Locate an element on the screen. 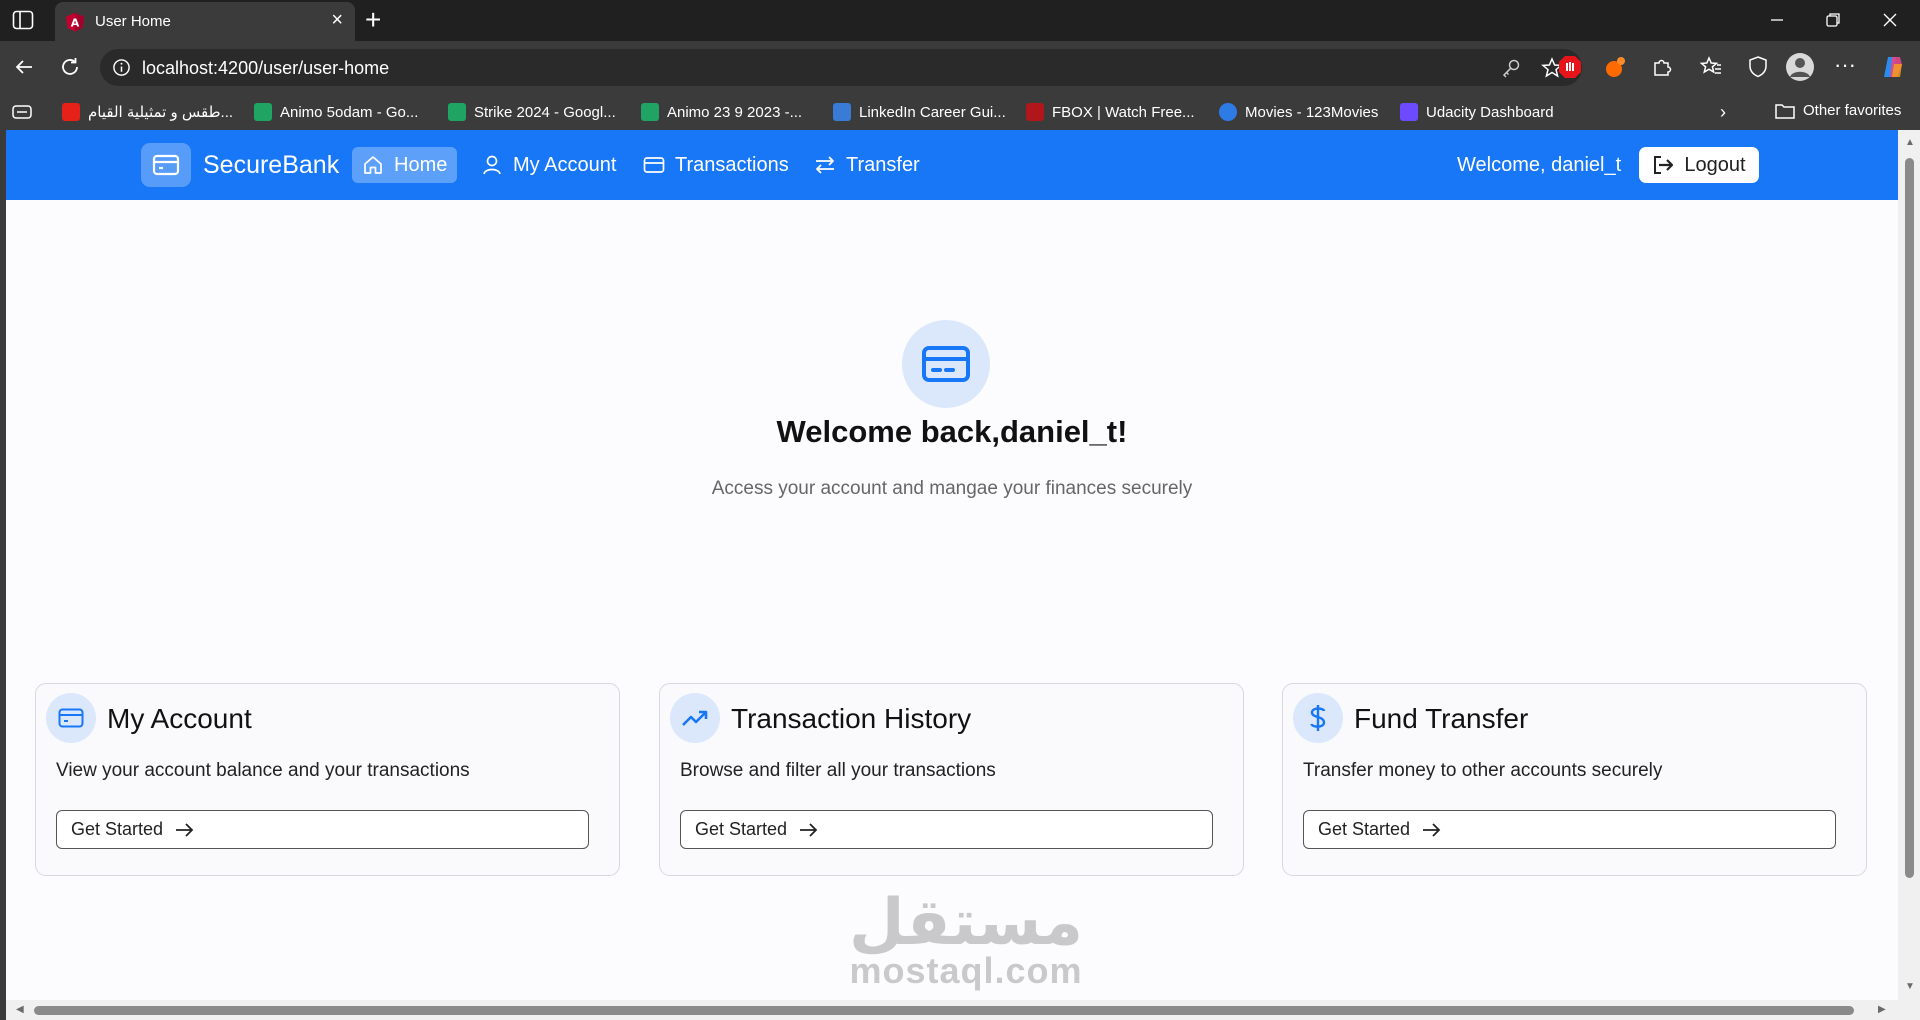 This screenshot has height=1020, width=1920. swap-arrows-icon is located at coordinates (825, 165).